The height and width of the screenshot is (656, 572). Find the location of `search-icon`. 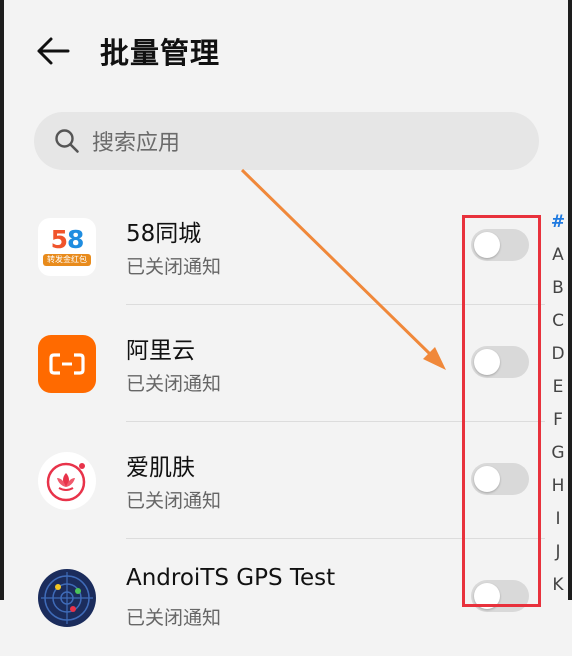

search-icon is located at coordinates (67, 141).